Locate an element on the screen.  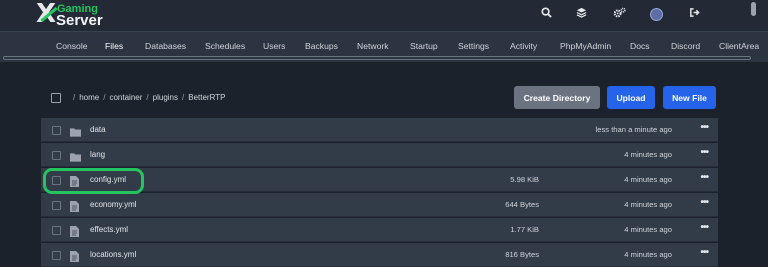
tab-console: Console is located at coordinates (72, 46).